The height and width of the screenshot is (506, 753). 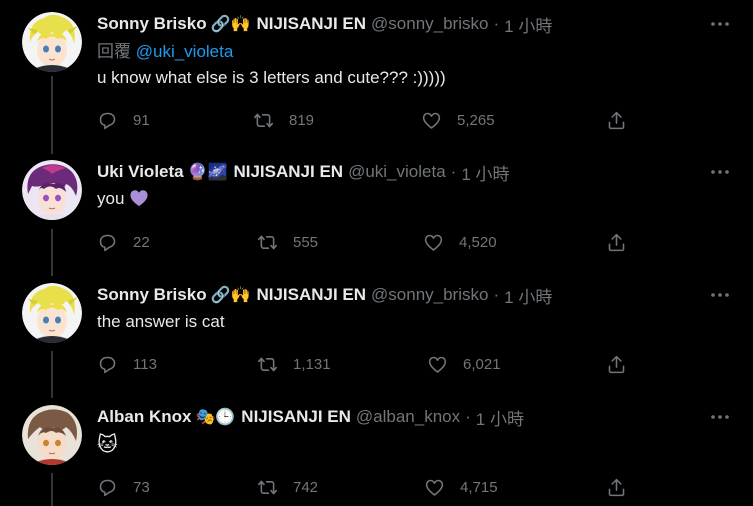 What do you see at coordinates (141, 487) in the screenshot?
I see `reply-count: 73` at bounding box center [141, 487].